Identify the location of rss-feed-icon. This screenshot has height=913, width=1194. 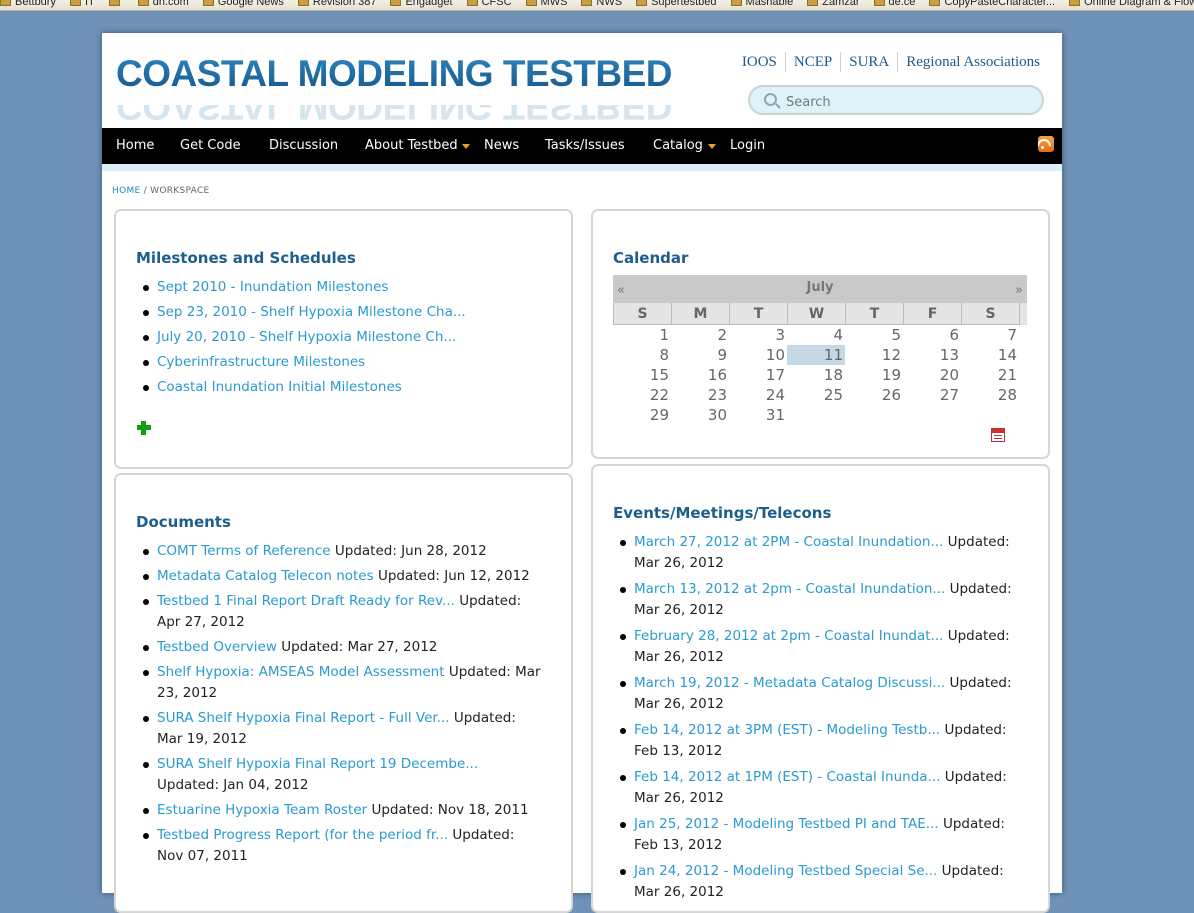
(1046, 144).